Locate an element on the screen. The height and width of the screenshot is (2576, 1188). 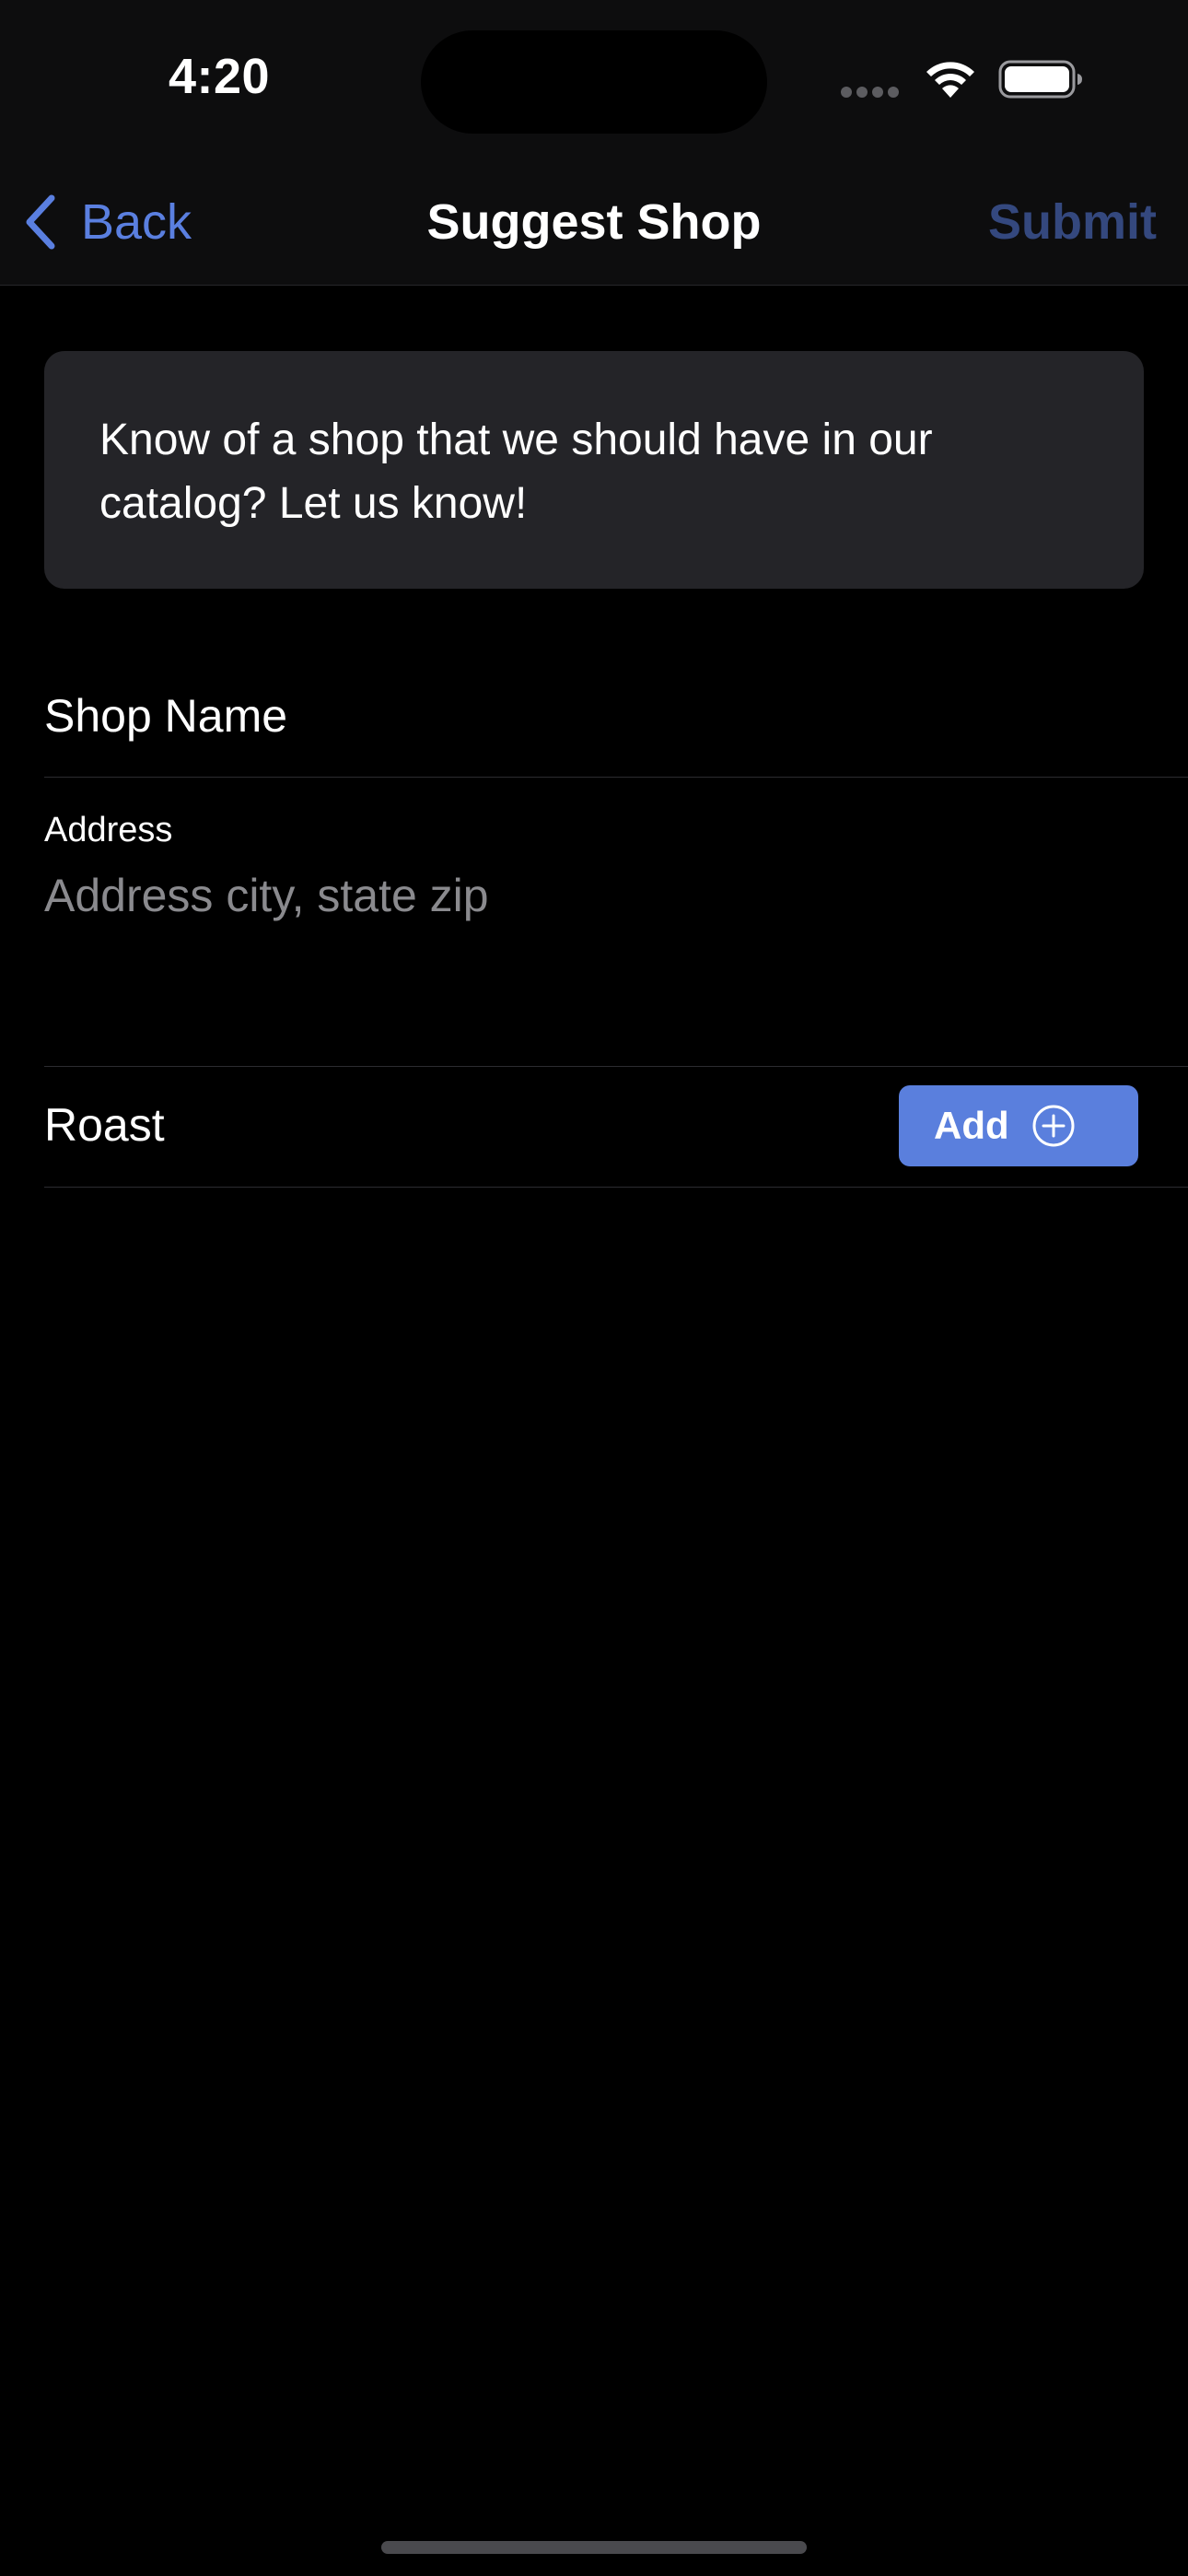
add-roast-button: Add is located at coordinates (1019, 1125).